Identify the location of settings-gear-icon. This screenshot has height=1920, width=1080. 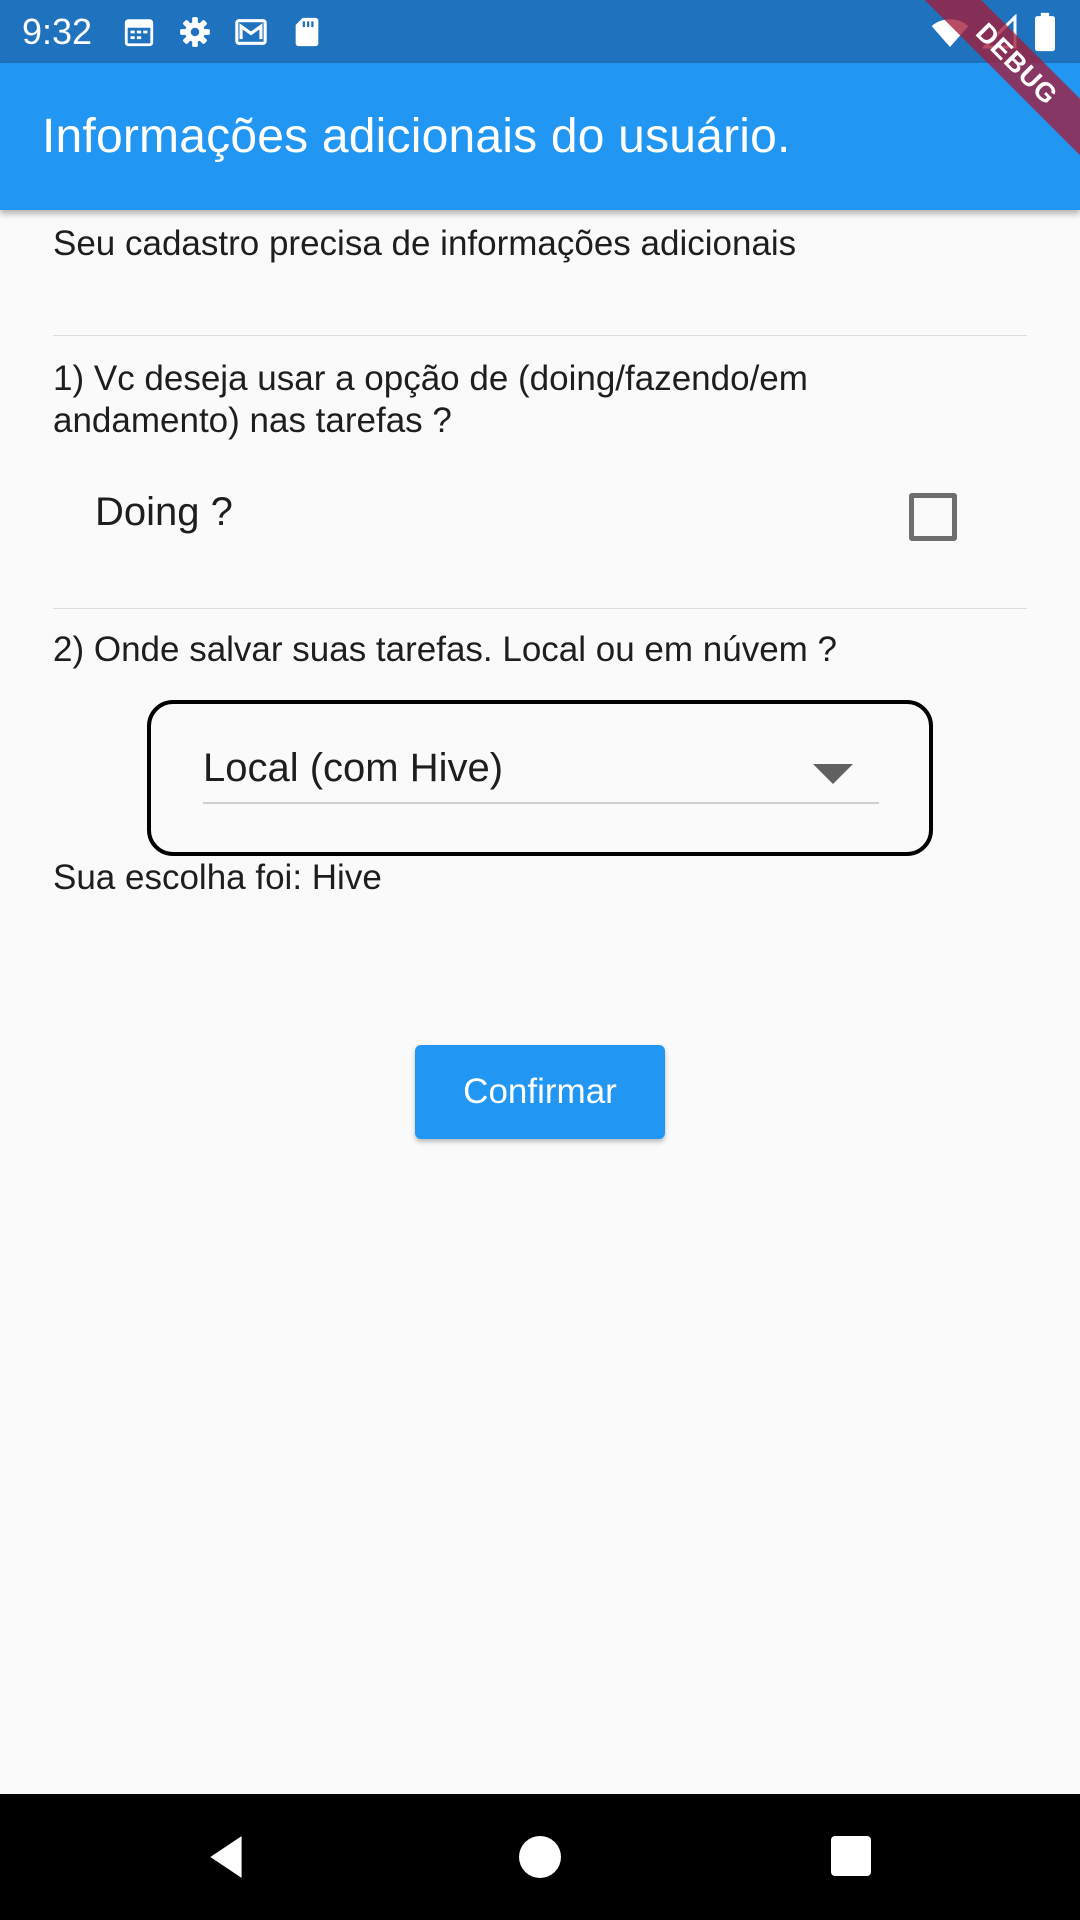
(195, 31).